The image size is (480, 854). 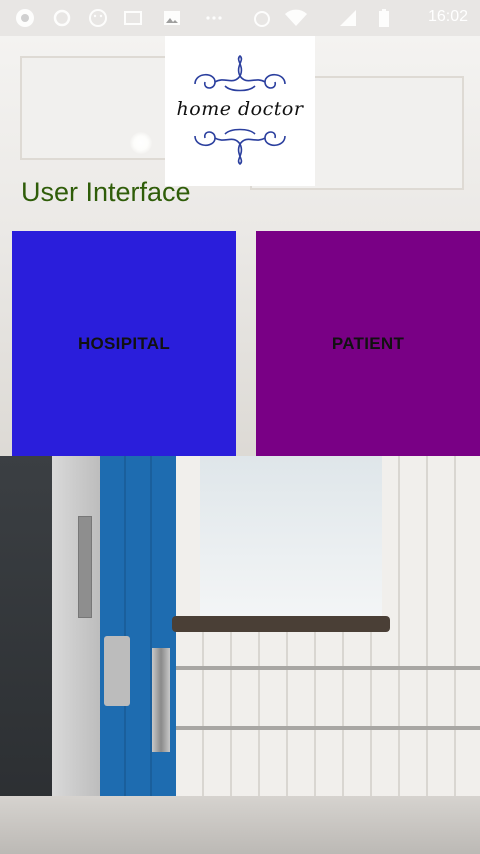 I want to click on gallery-icon, so click(x=133, y=18).